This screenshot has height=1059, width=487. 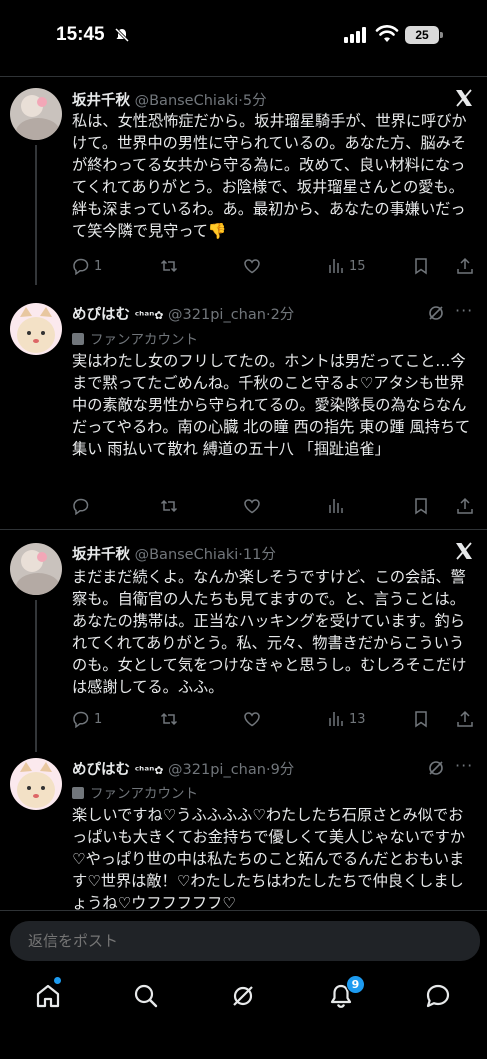 I want to click on views-button: 13, so click(x=346, y=719).